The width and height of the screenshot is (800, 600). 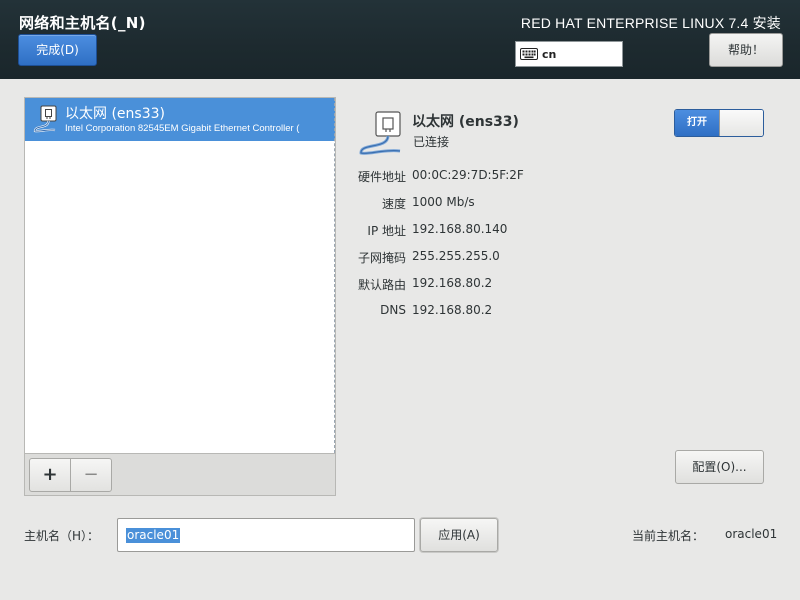 I want to click on apply-hostname-button: 应用(A), so click(x=459, y=535).